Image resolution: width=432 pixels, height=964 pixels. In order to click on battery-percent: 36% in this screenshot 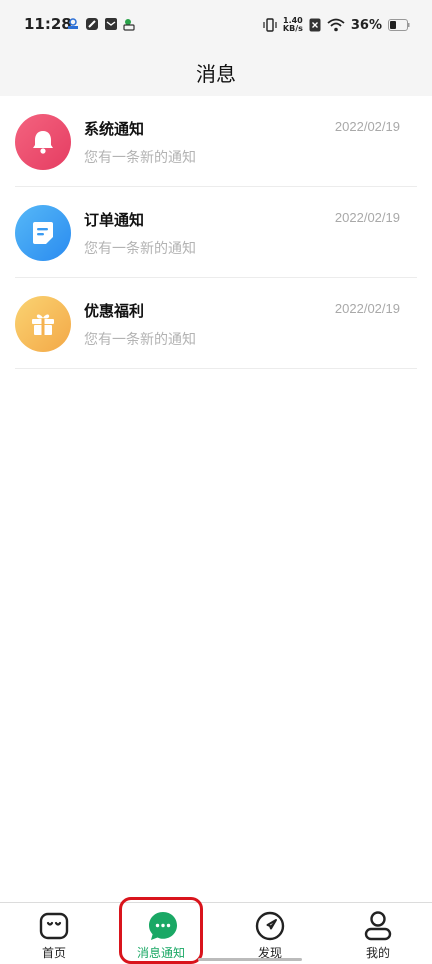, I will do `click(366, 25)`.